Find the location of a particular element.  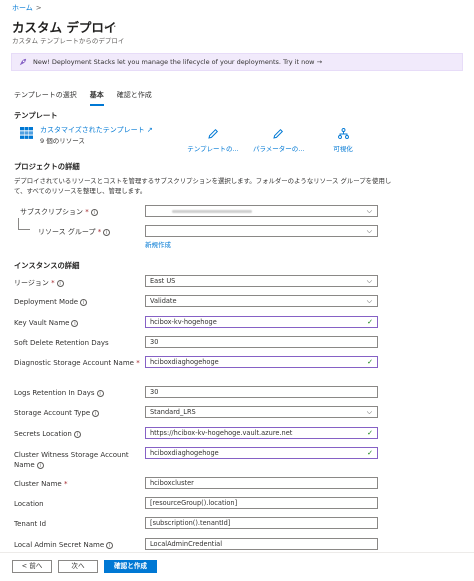

tab-basics: 基本 is located at coordinates (96, 98).